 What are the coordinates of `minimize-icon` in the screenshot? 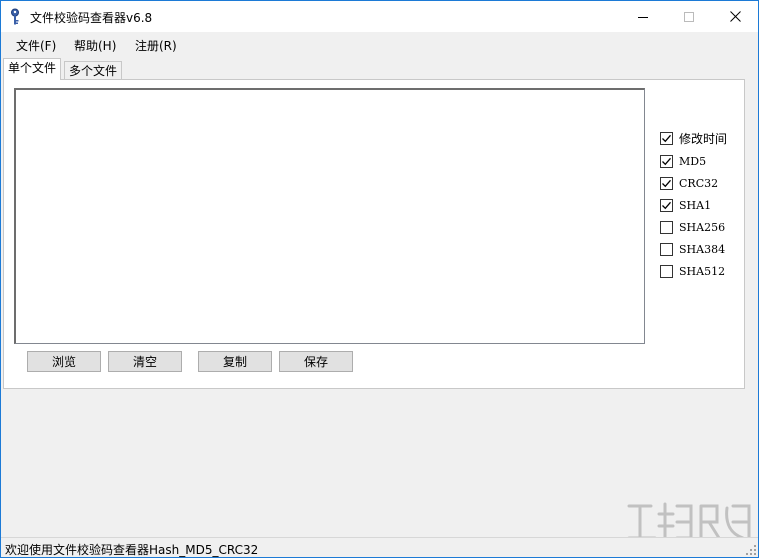 It's located at (643, 17).